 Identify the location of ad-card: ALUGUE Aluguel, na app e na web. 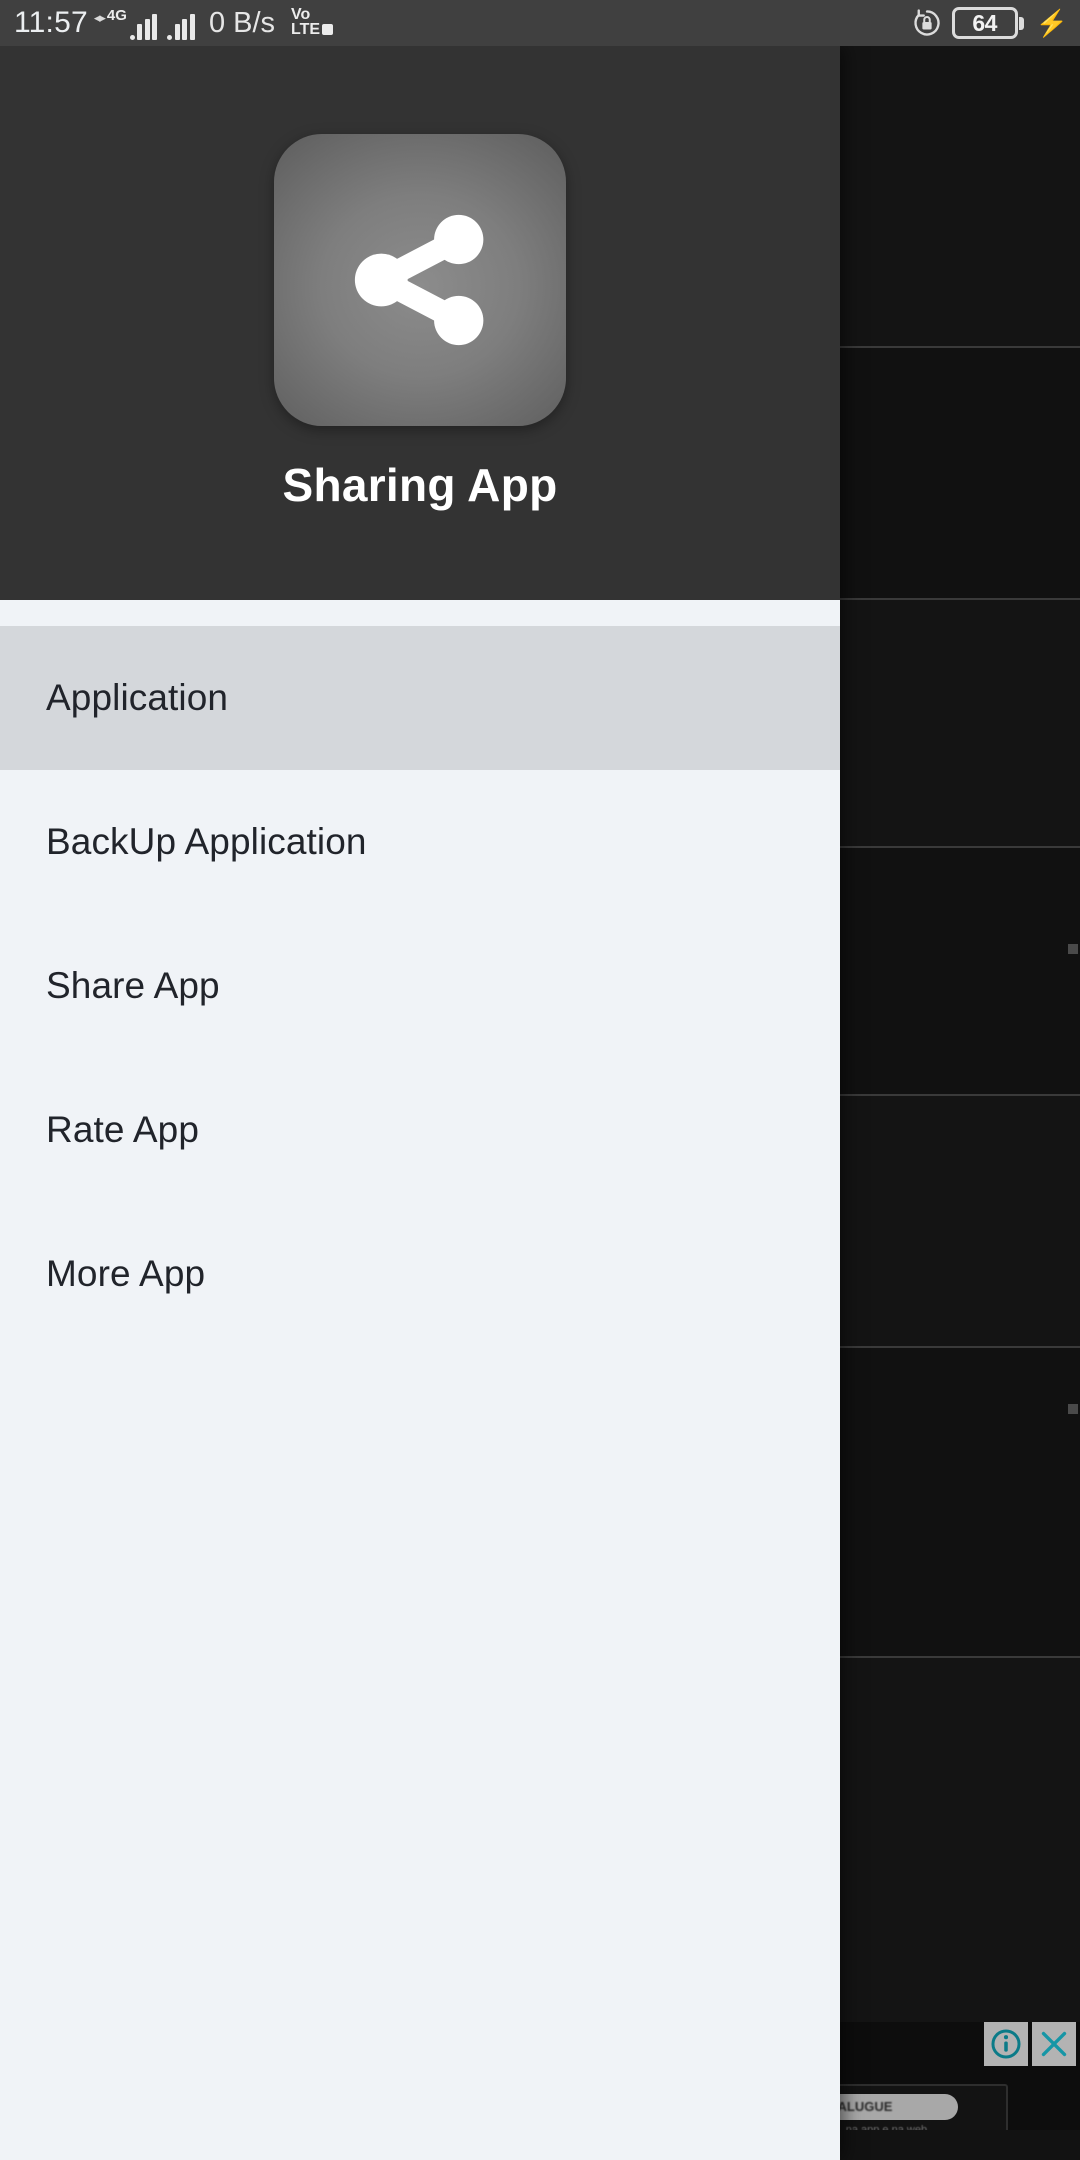
(924, 2107).